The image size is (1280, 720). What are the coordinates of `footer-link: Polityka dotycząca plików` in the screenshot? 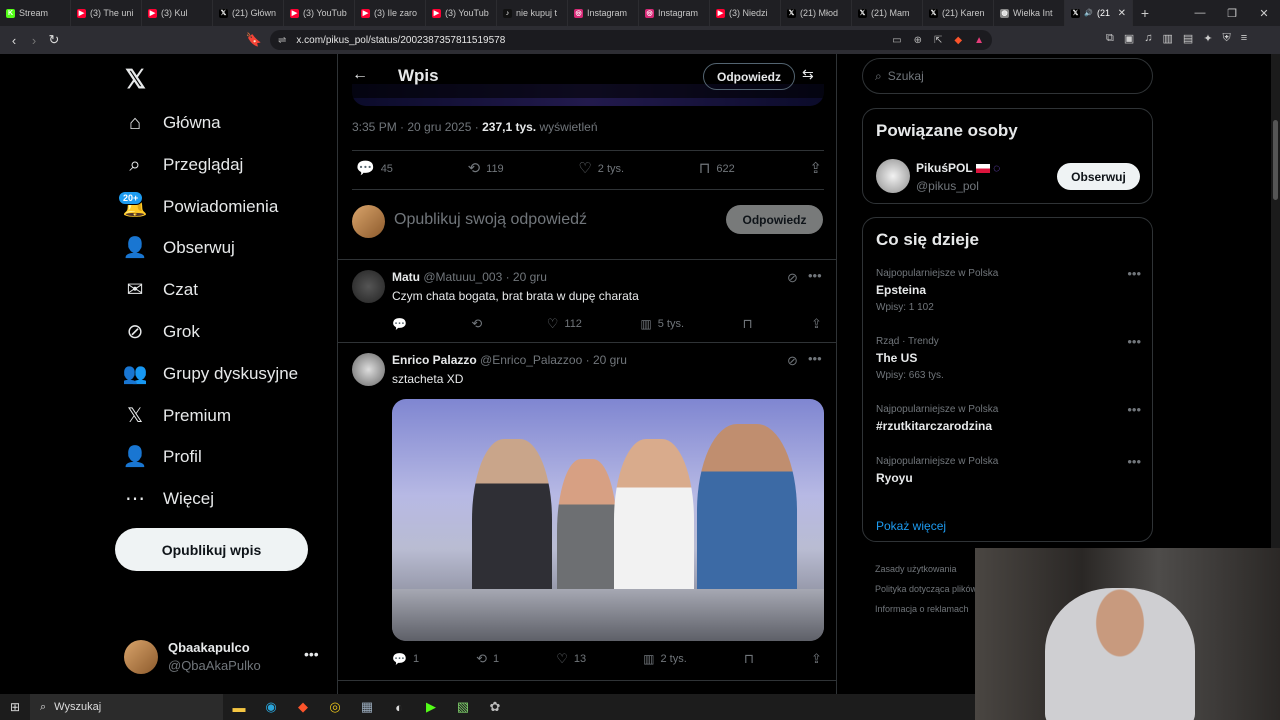 It's located at (926, 589).